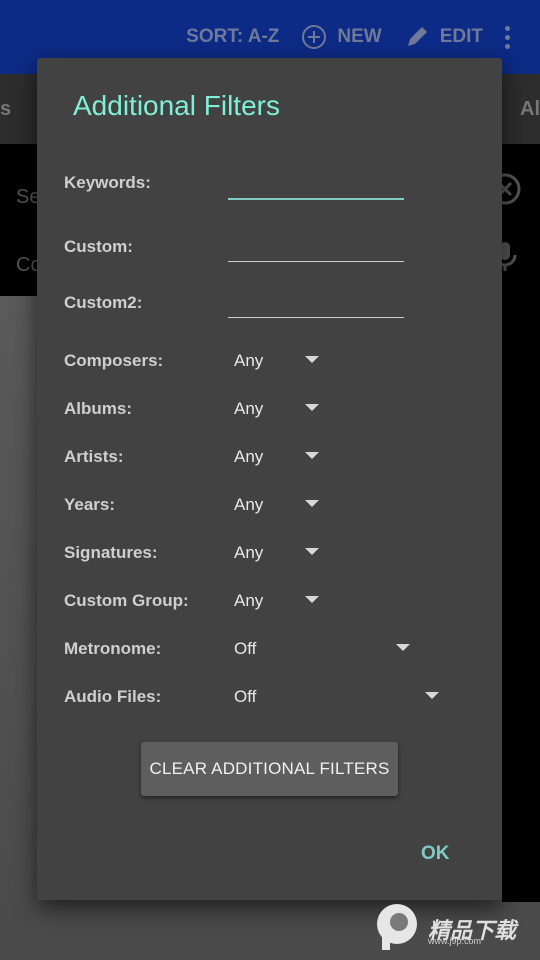 The width and height of the screenshot is (540, 960). Describe the element at coordinates (249, 600) in the screenshot. I see `custom-group-value: Any` at that location.